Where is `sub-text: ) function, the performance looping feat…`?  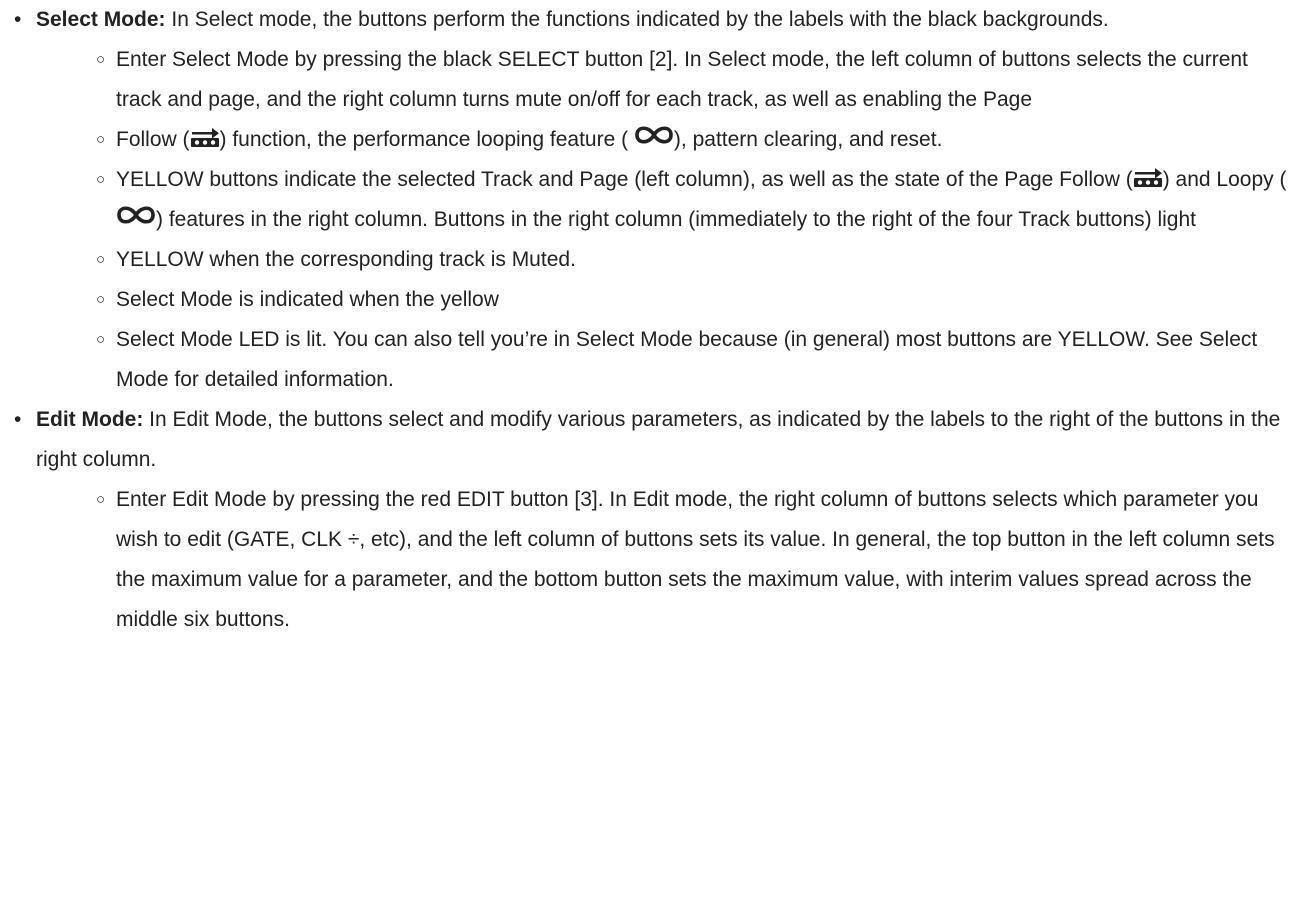
sub-text: ) function, the performance looping feat… is located at coordinates (426, 139).